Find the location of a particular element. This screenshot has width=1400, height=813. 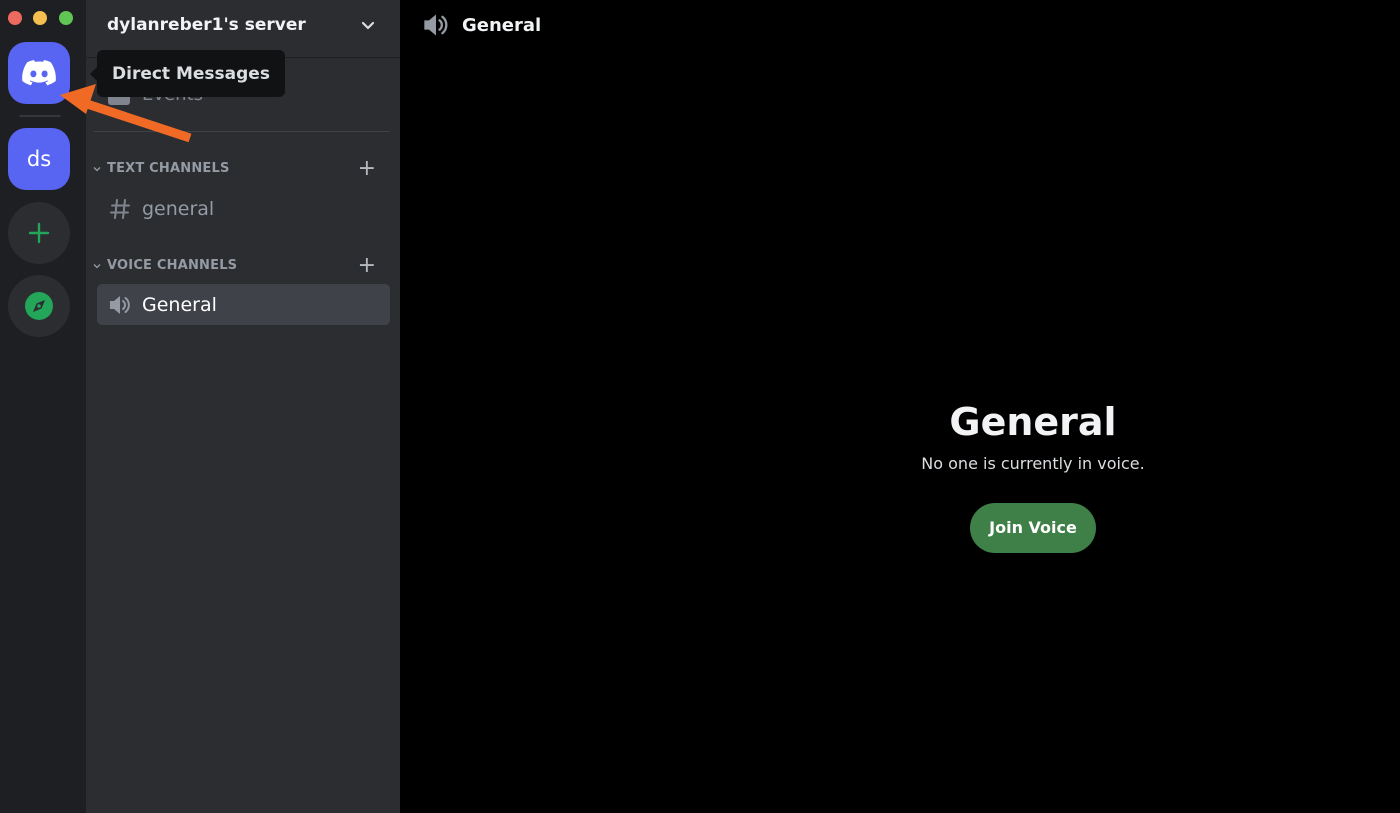

server-icon-ds: ds is located at coordinates (39, 159).